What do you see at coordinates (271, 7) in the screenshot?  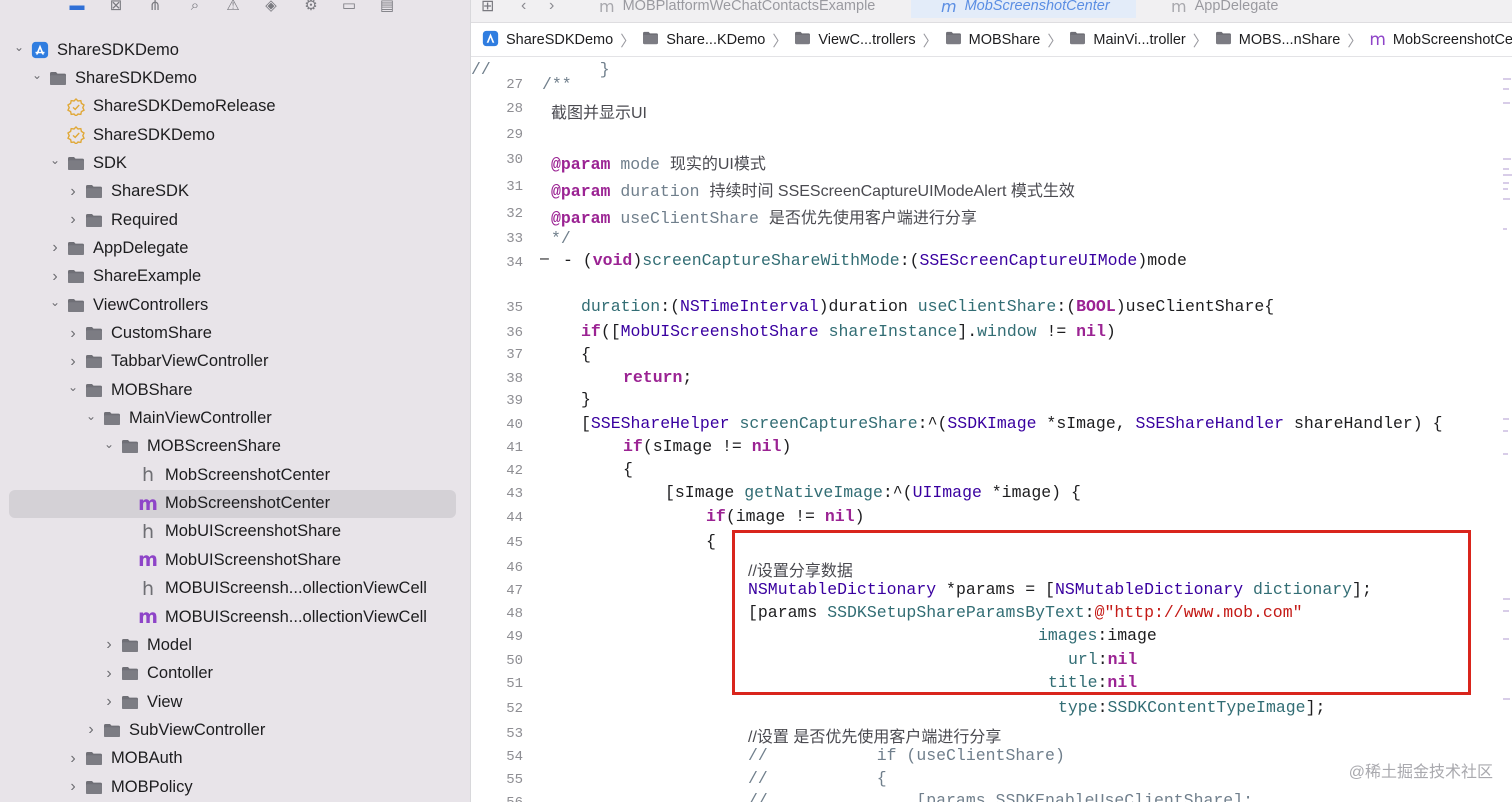 I see `test-icon: ◈` at bounding box center [271, 7].